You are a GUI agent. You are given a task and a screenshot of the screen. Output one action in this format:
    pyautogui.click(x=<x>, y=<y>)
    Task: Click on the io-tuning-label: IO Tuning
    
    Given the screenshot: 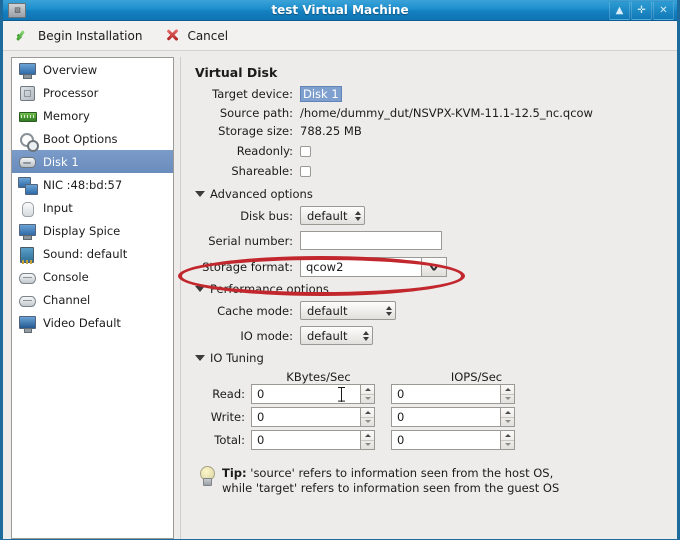 What is the action you would take?
    pyautogui.click(x=237, y=358)
    